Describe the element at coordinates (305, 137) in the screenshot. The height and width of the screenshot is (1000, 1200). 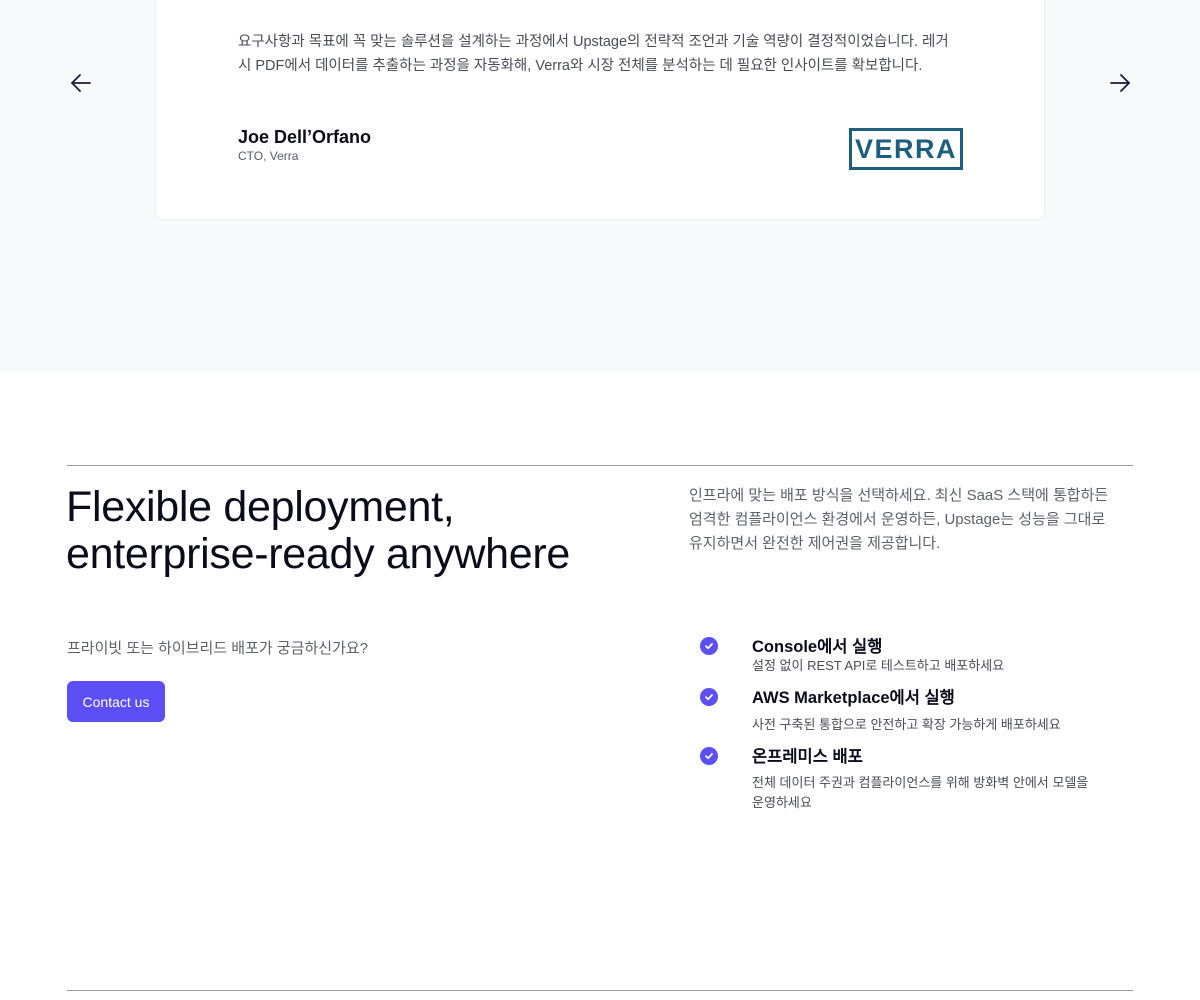
I see `author-name: Joe Dell’Orfano` at that location.